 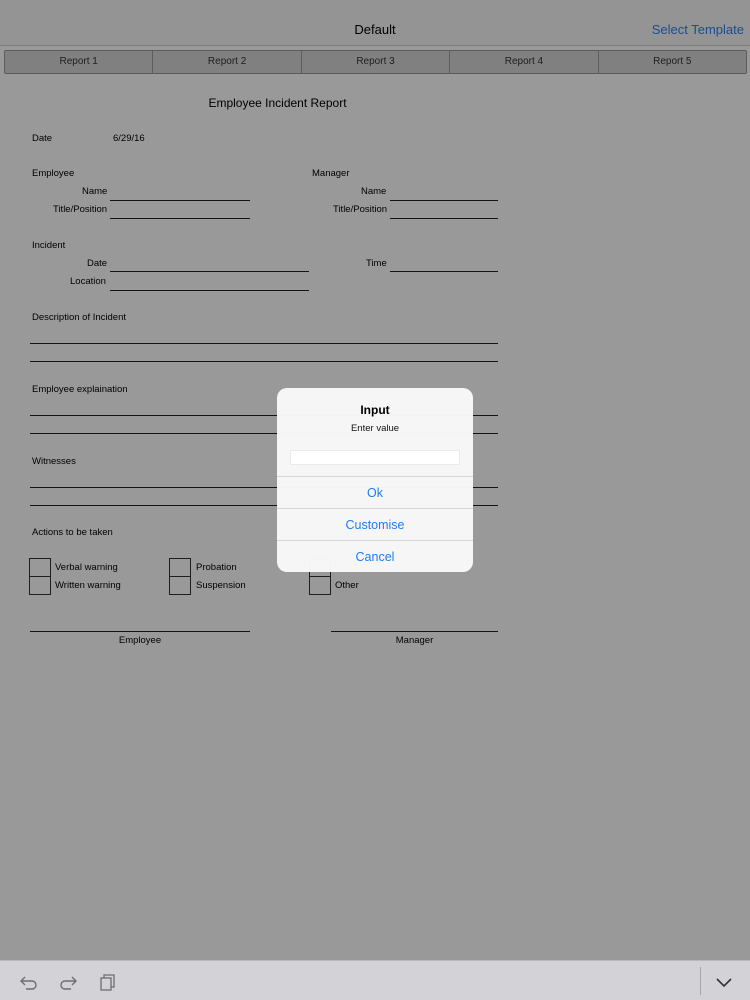 What do you see at coordinates (68, 982) in the screenshot?
I see `redo-icon` at bounding box center [68, 982].